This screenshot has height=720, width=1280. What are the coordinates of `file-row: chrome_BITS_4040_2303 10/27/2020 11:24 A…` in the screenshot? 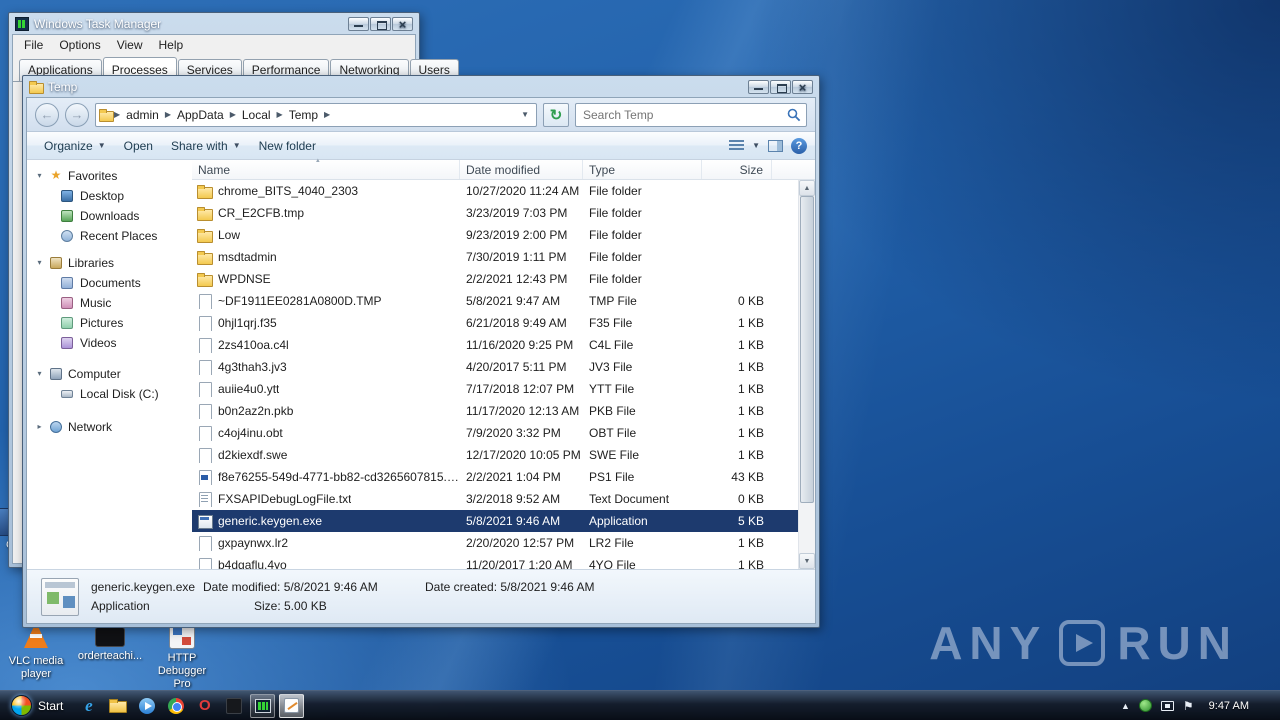 It's located at (495, 191).